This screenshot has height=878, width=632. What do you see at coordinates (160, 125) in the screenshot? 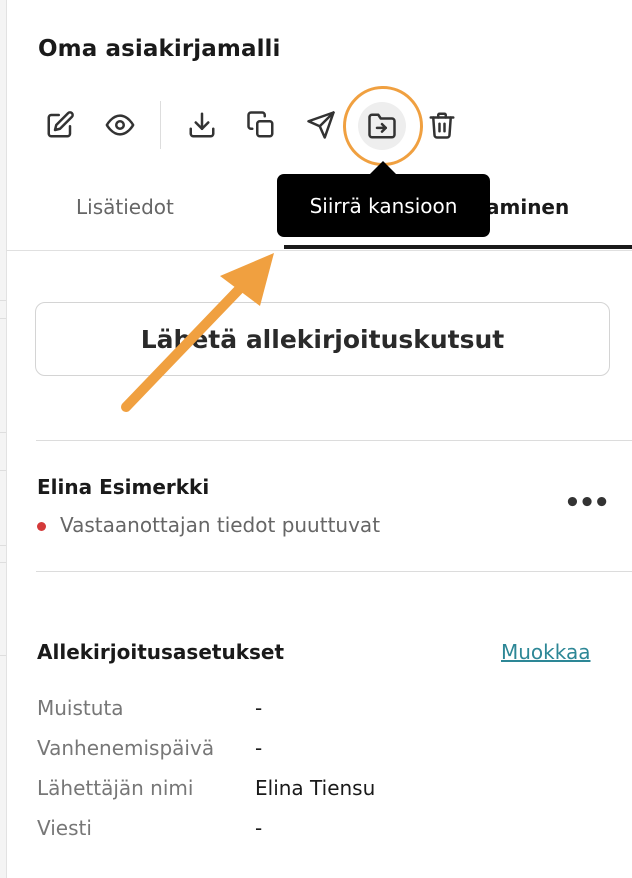
I see `toolbar-separator` at bounding box center [160, 125].